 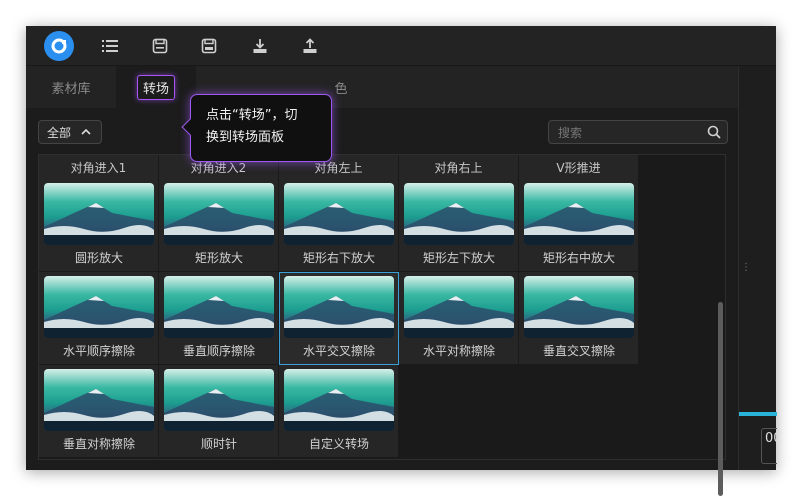 I want to click on transition-label: 顺时针, so click(x=218, y=444).